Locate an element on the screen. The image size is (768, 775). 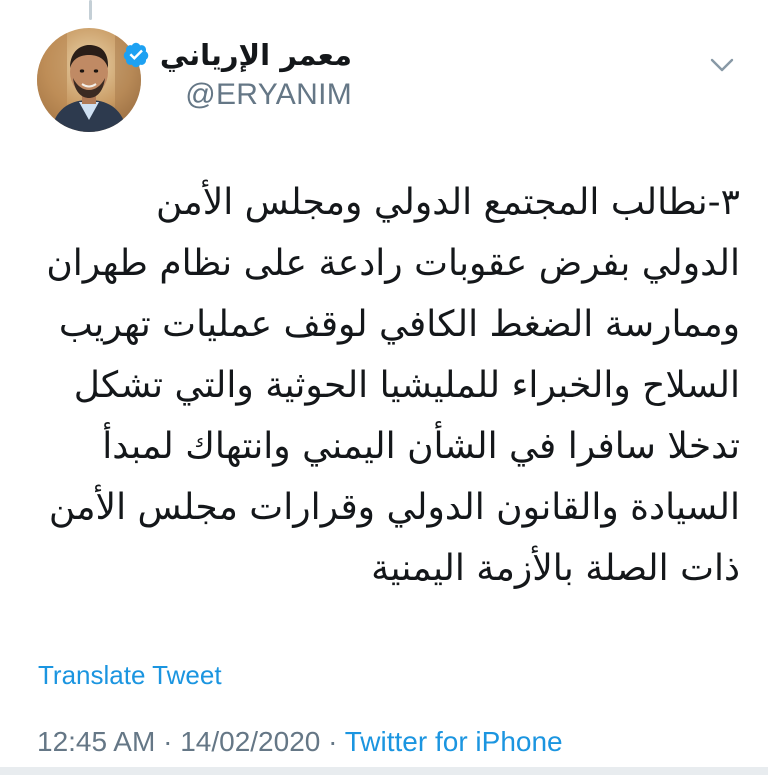
tweet-text-line: الدولي بفرض عقوبات رادعة على نظام طهران is located at coordinates (393, 263).